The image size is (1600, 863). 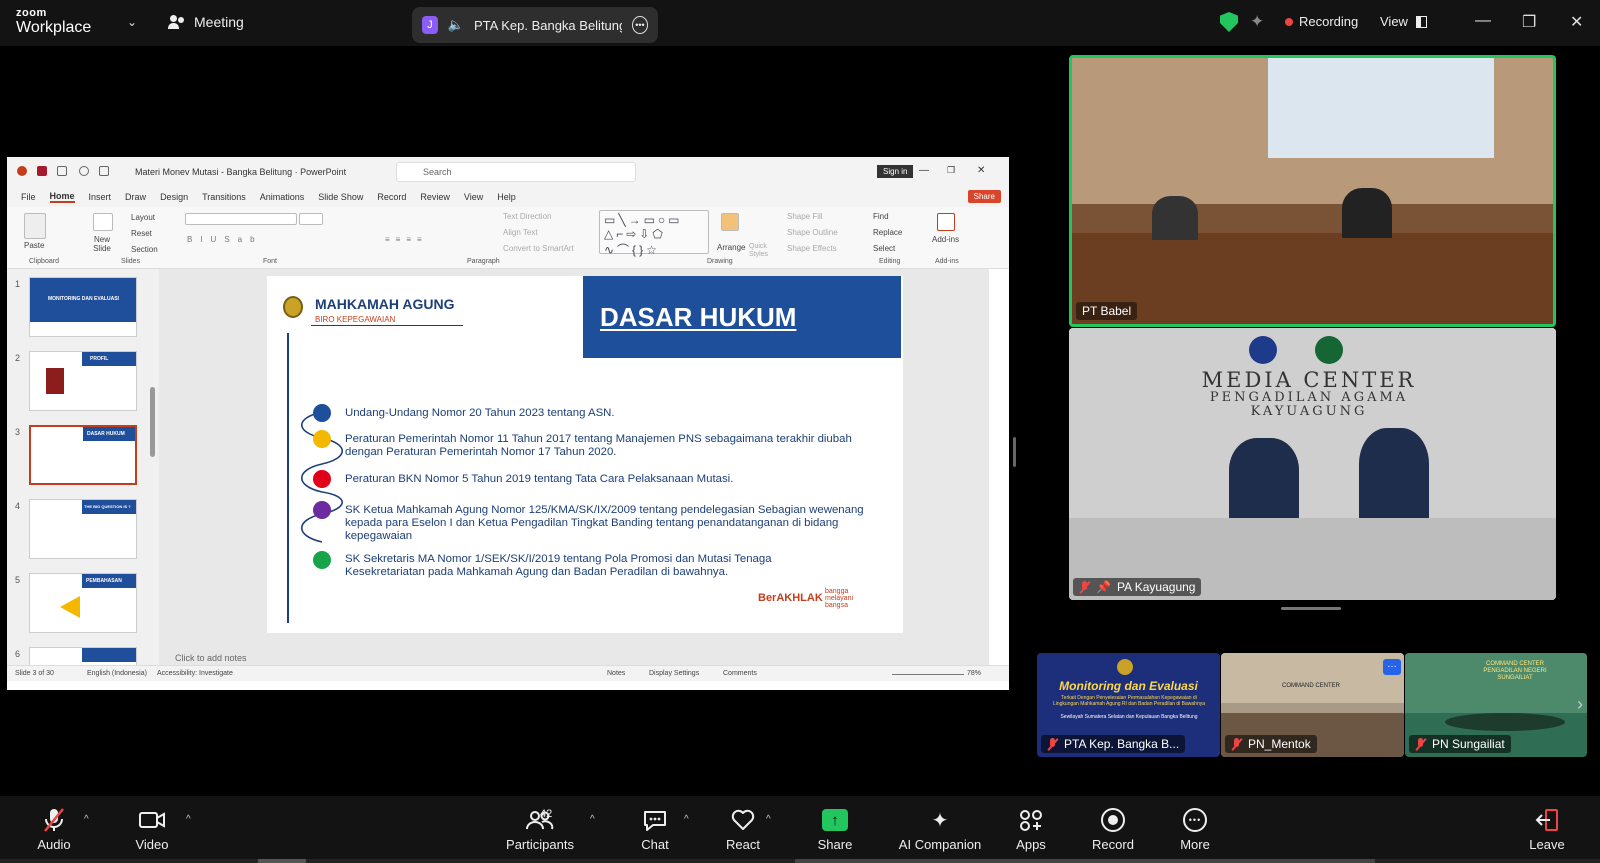 What do you see at coordinates (83, 603) in the screenshot?
I see `slide-thumbnail-5: PEMBAHASAN` at bounding box center [83, 603].